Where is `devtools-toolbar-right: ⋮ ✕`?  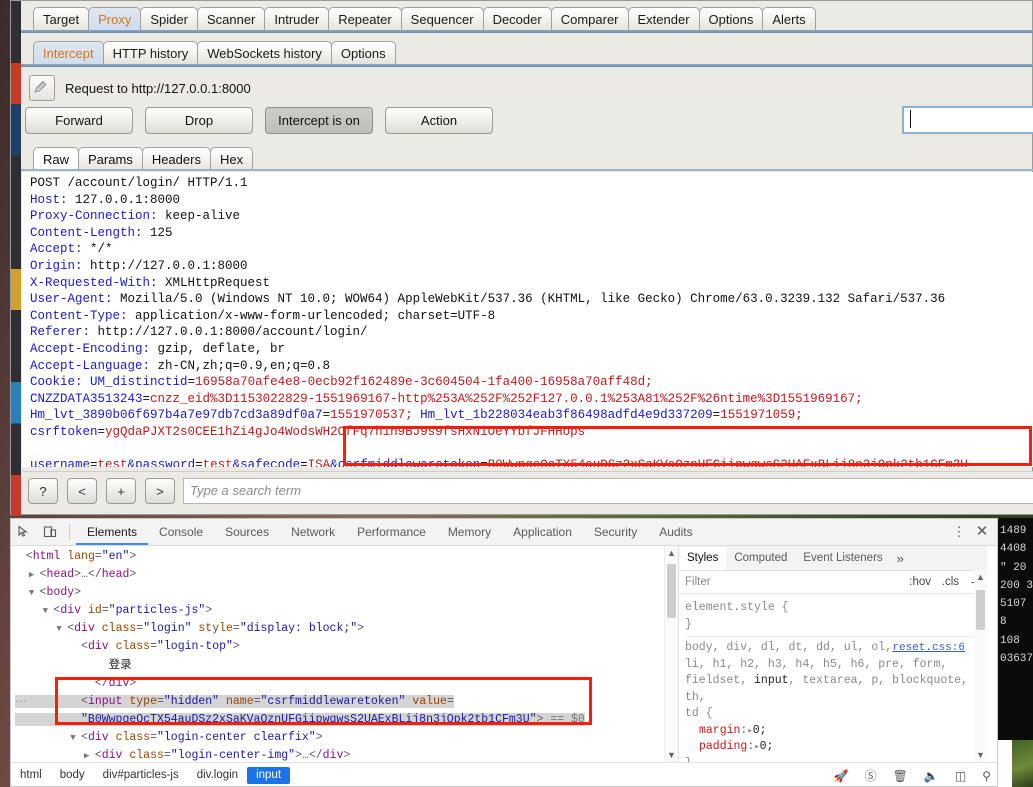 devtools-toolbar-right: ⋮ ✕ is located at coordinates (971, 532).